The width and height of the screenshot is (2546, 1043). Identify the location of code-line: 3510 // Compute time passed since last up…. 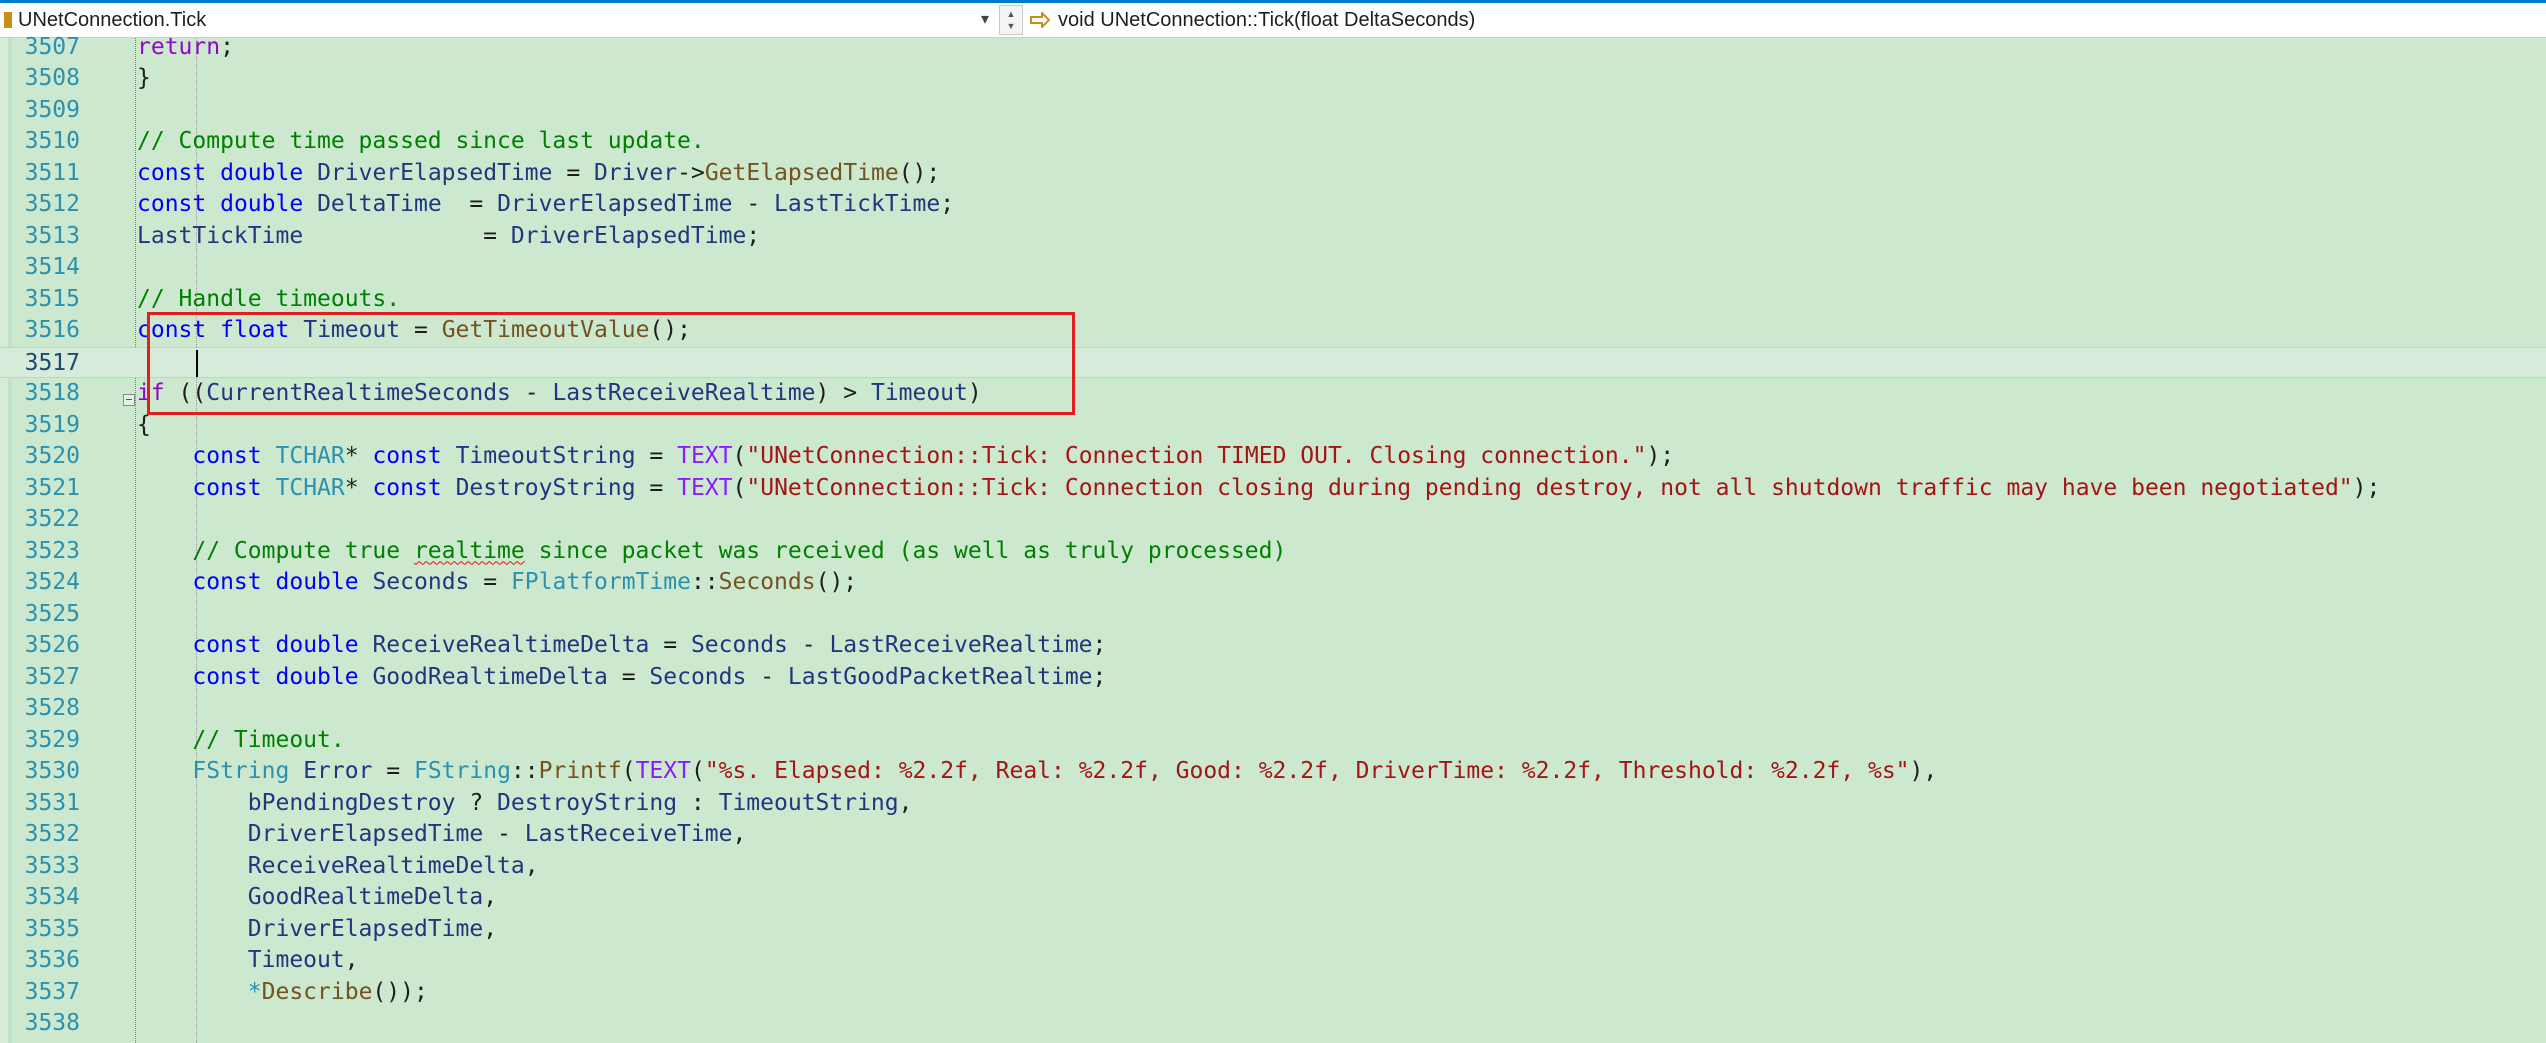
(1273, 142).